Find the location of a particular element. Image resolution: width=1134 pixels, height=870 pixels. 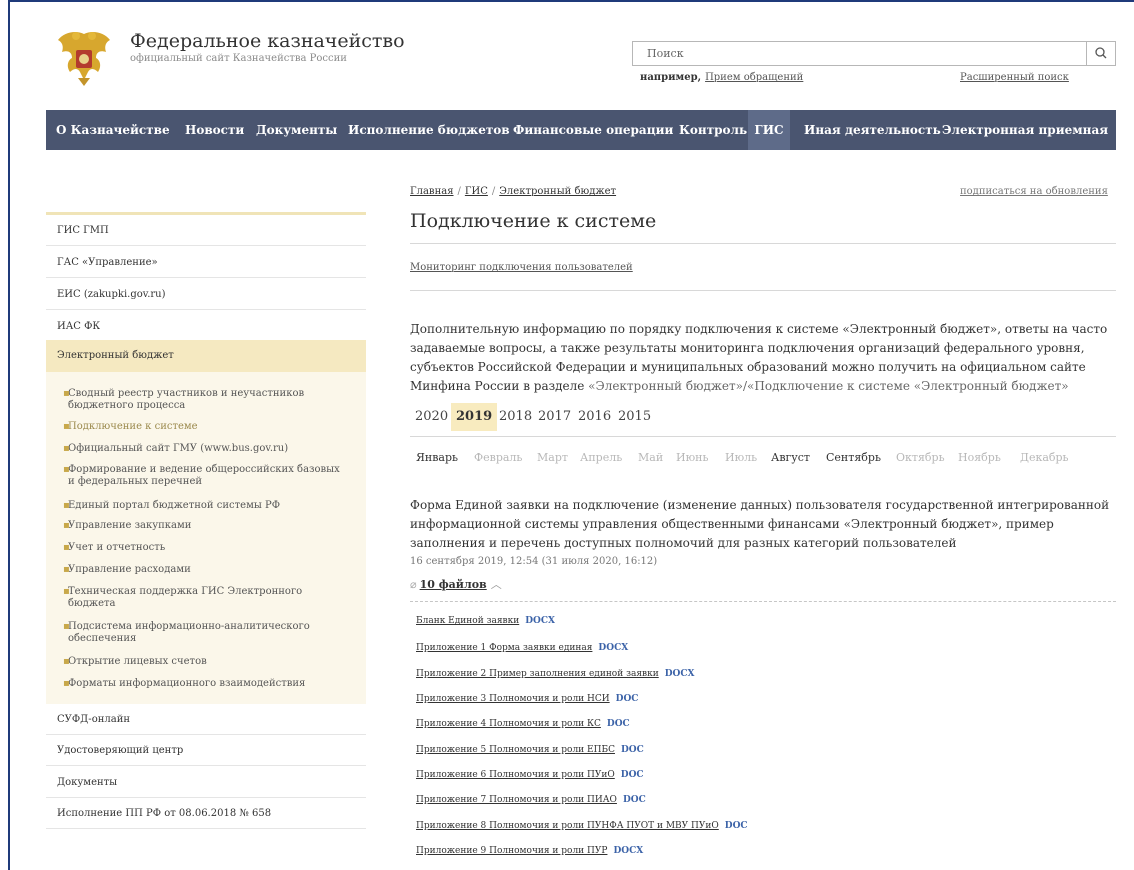

file-name: Приложение 4 Полномочия и роли КС is located at coordinates (508, 724).